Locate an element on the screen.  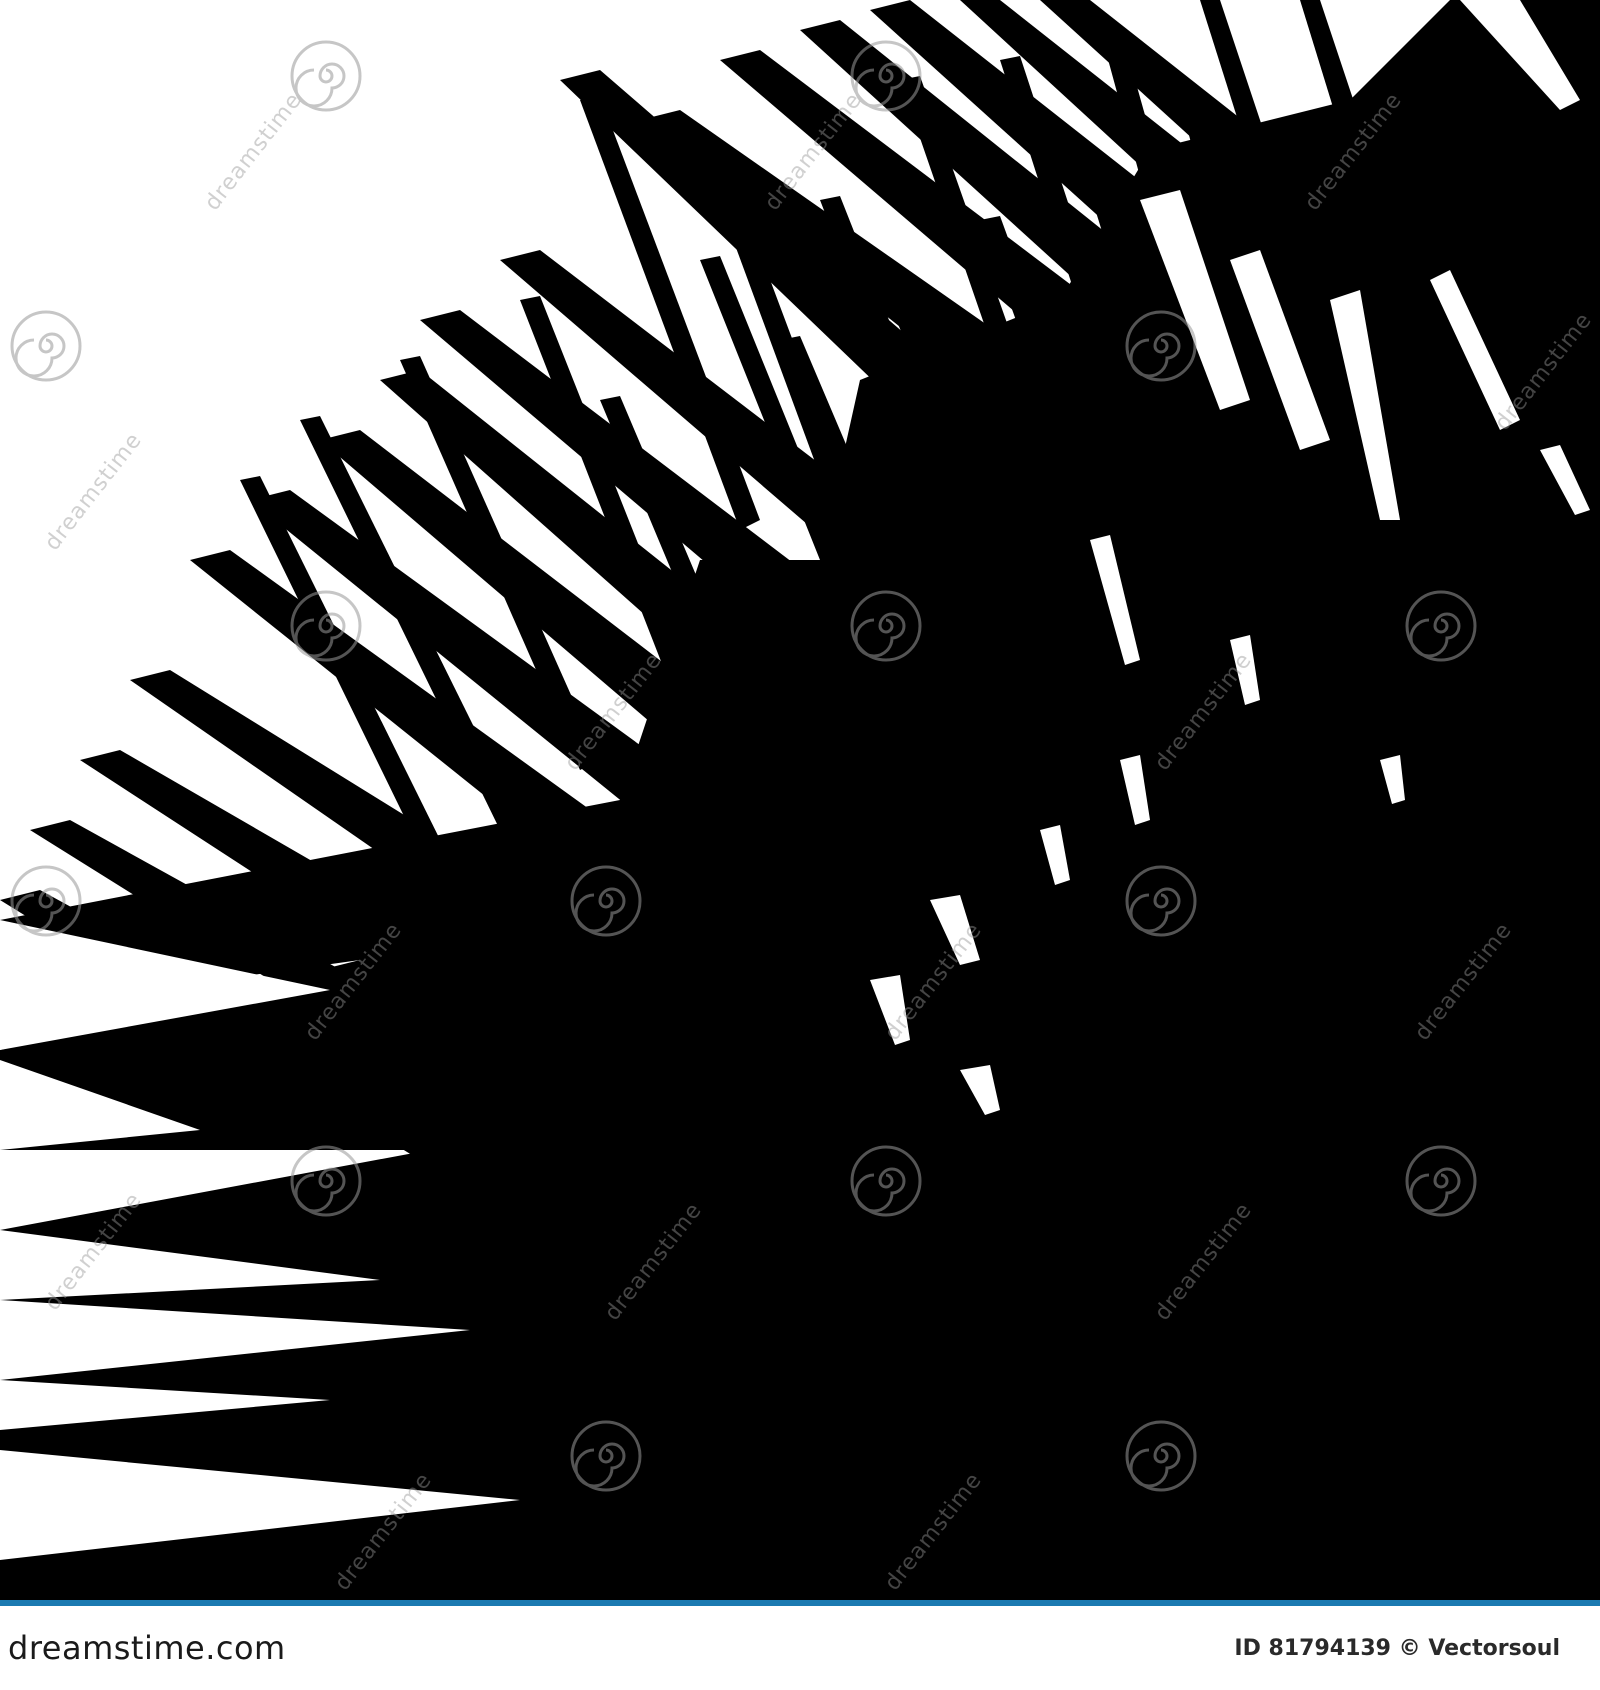
brand-text: dreamstime.com is located at coordinates (147, 1648).